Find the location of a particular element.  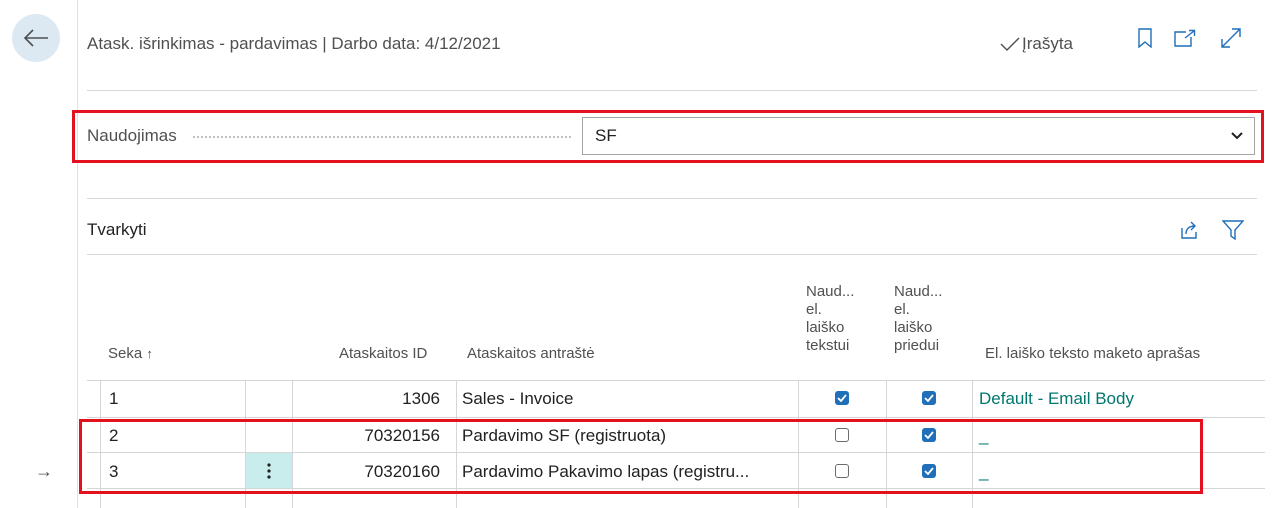

filter-button is located at coordinates (1233, 230).